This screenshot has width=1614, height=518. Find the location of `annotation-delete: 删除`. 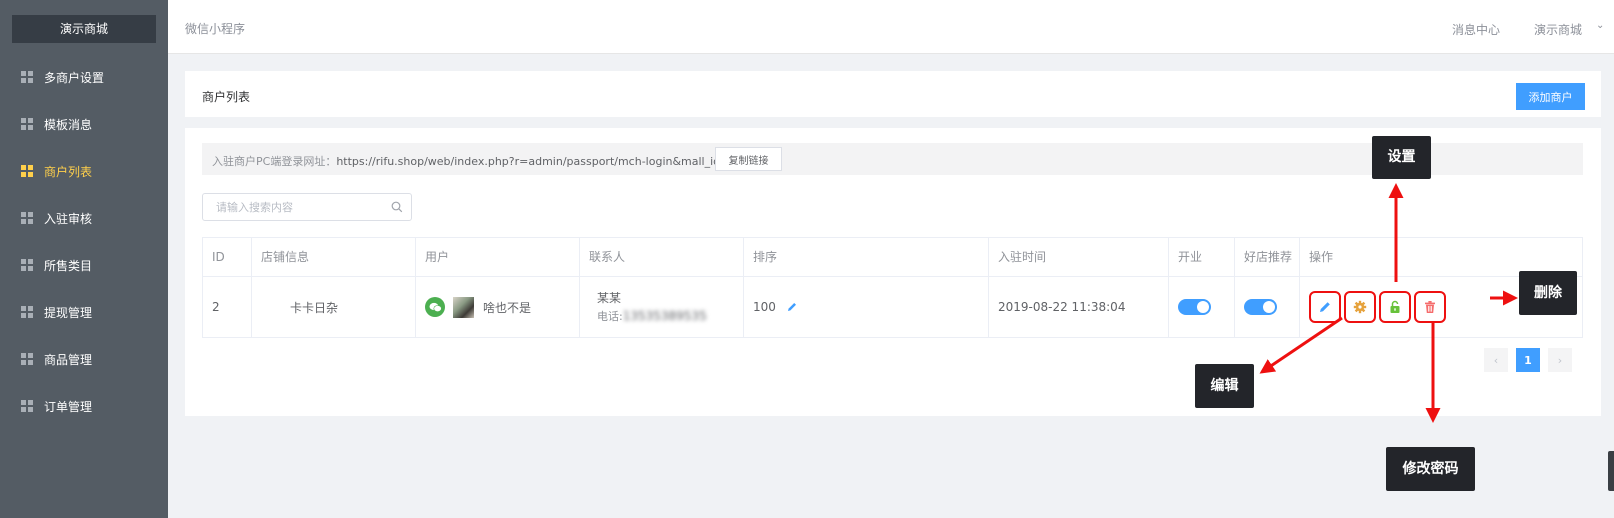

annotation-delete: 删除 is located at coordinates (1548, 293).